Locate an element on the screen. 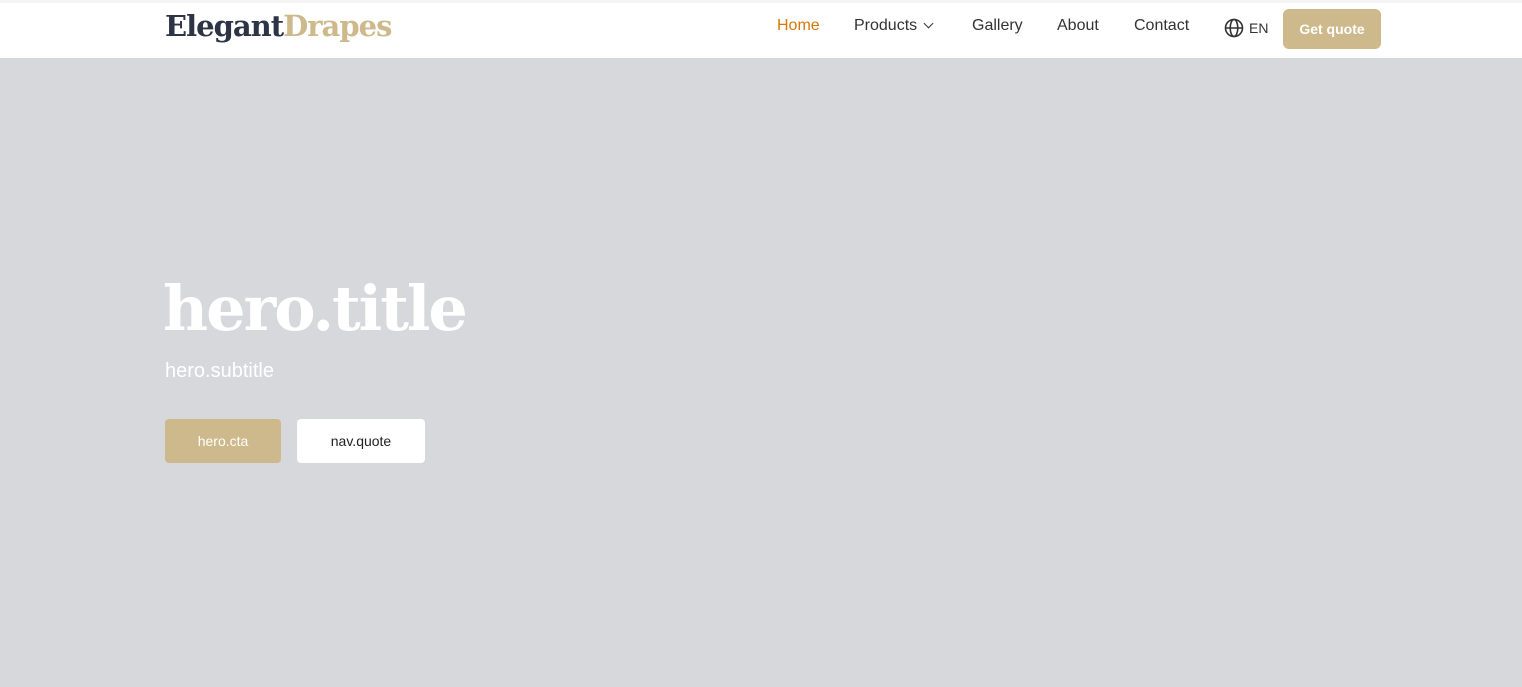 Image resolution: width=1522 pixels, height=687 pixels. hero-cta-button: hero.cta is located at coordinates (223, 441).